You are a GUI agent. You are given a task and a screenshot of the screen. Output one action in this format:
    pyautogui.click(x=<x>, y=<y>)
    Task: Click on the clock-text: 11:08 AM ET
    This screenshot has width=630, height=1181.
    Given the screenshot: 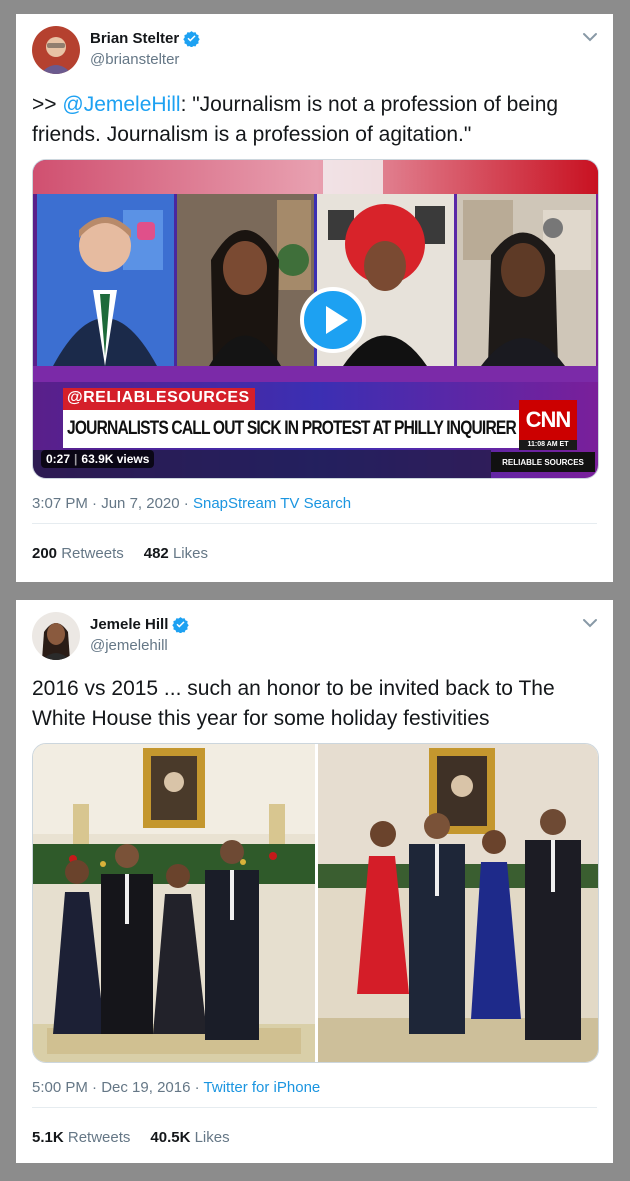 What is the action you would take?
    pyautogui.click(x=548, y=444)
    